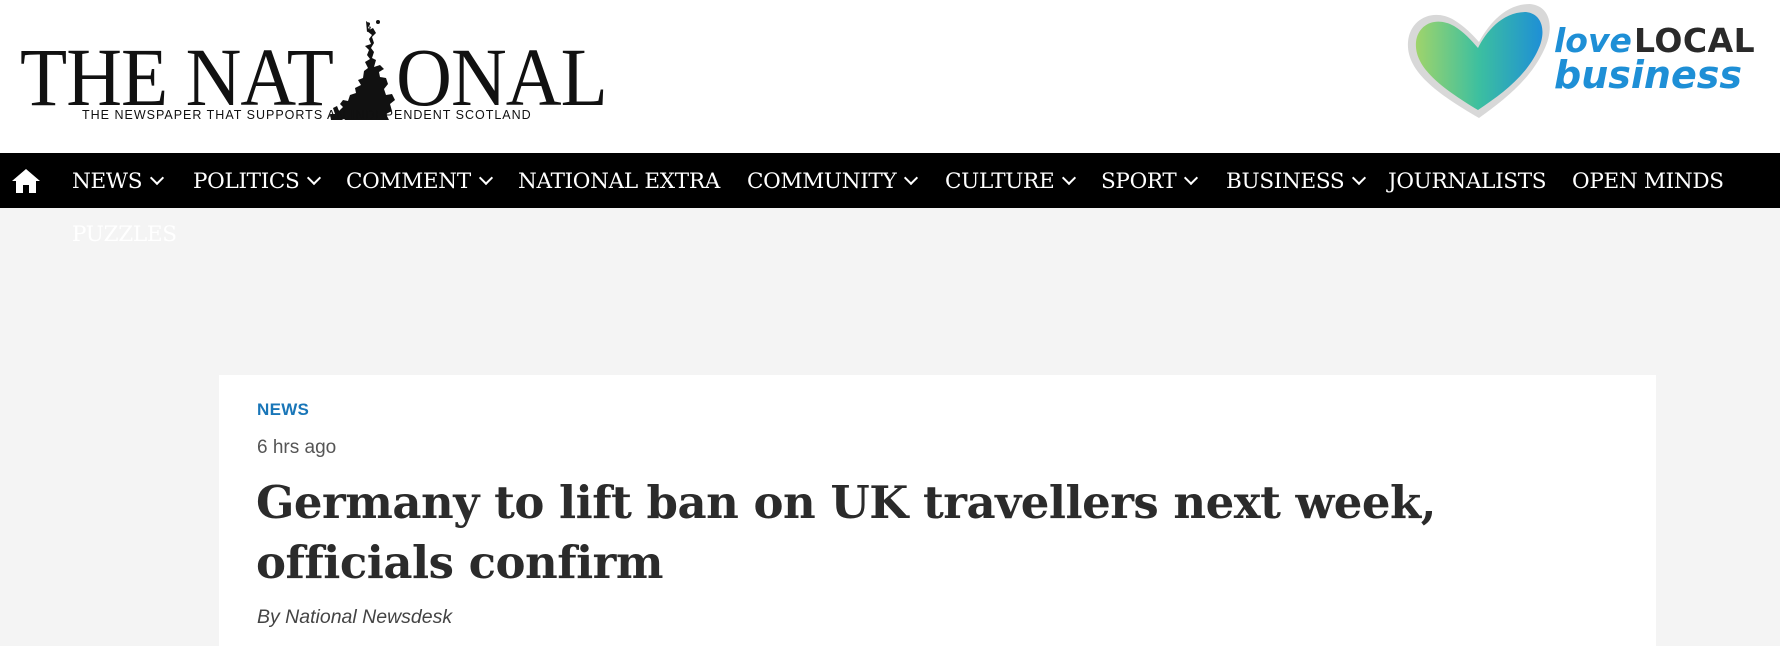 Image resolution: width=1780 pixels, height=646 pixels. Describe the element at coordinates (1296, 180) in the screenshot. I see `nav-item-business: BUSINESS` at that location.